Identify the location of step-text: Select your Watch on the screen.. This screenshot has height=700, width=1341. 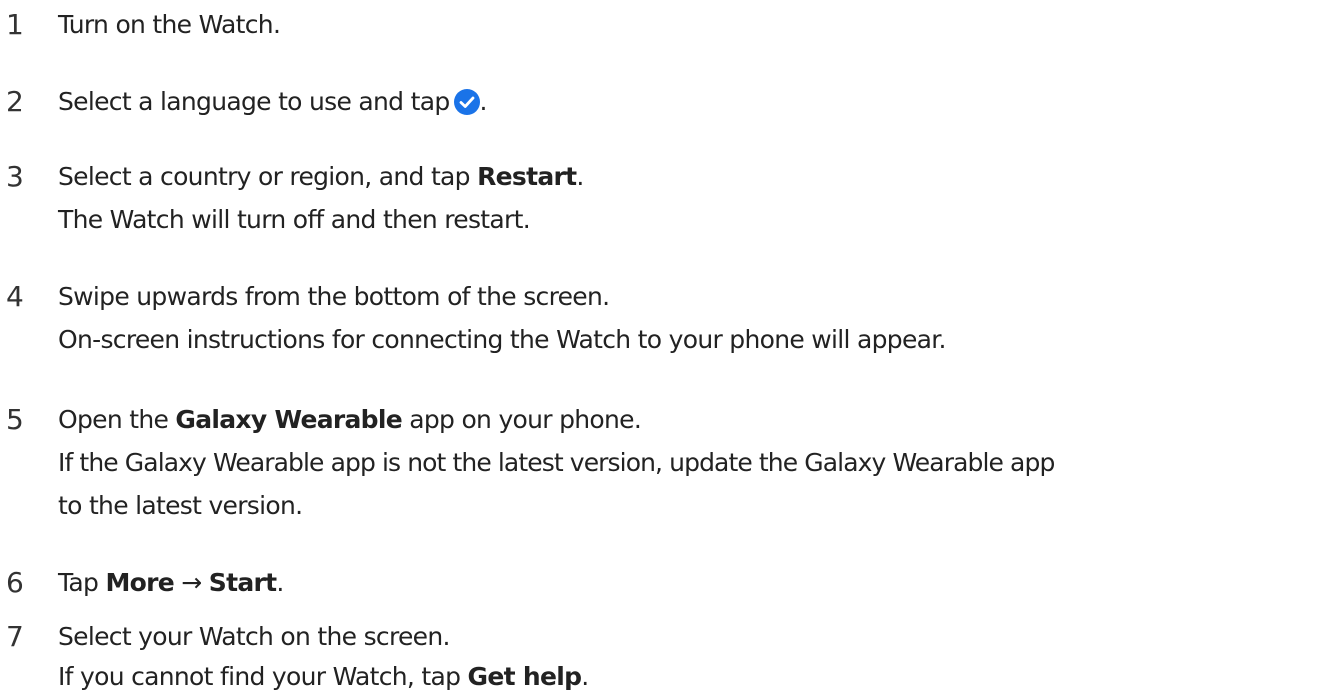
(254, 636).